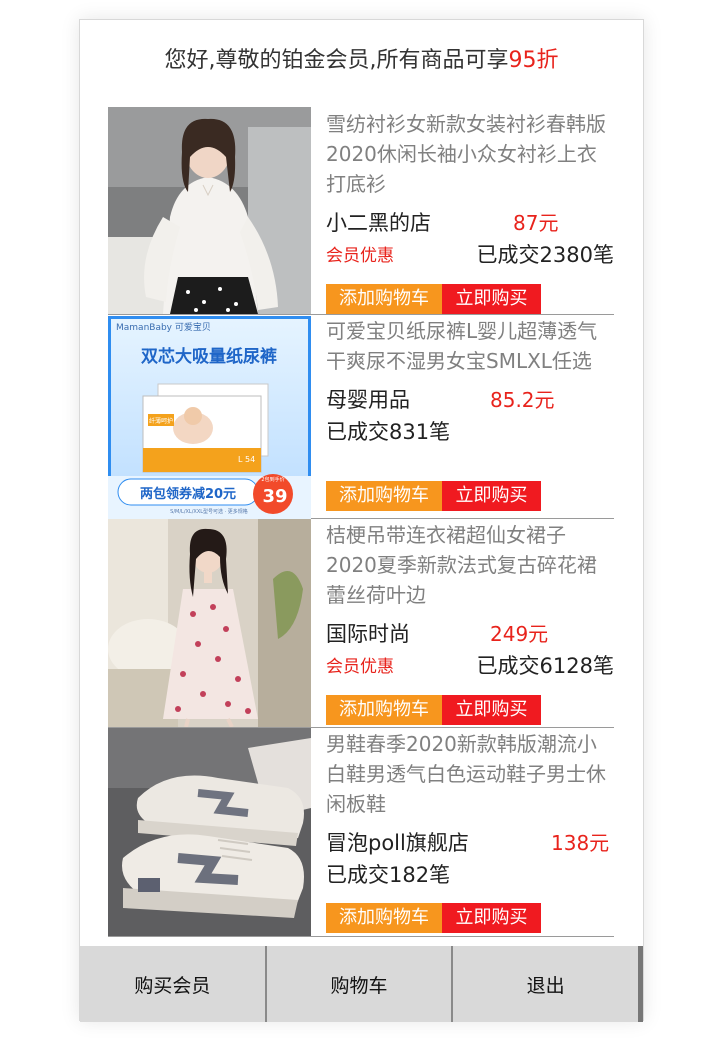 The height and width of the screenshot is (1058, 702). I want to click on price: 249元, so click(519, 634).